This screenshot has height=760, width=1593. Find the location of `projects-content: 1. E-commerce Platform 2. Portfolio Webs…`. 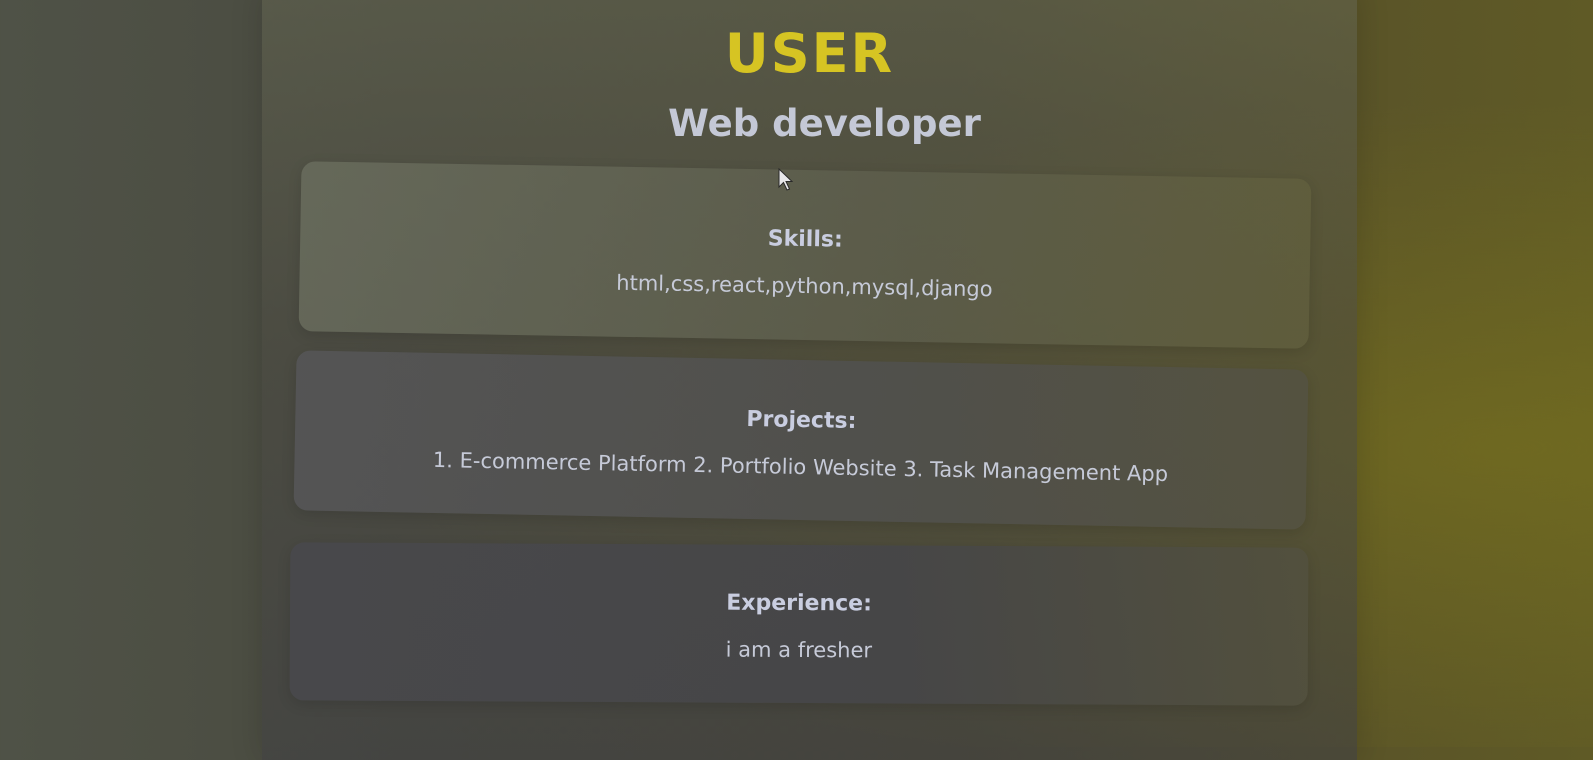

projects-content: 1. E-commerce Platform 2. Portfolio Webs… is located at coordinates (800, 467).